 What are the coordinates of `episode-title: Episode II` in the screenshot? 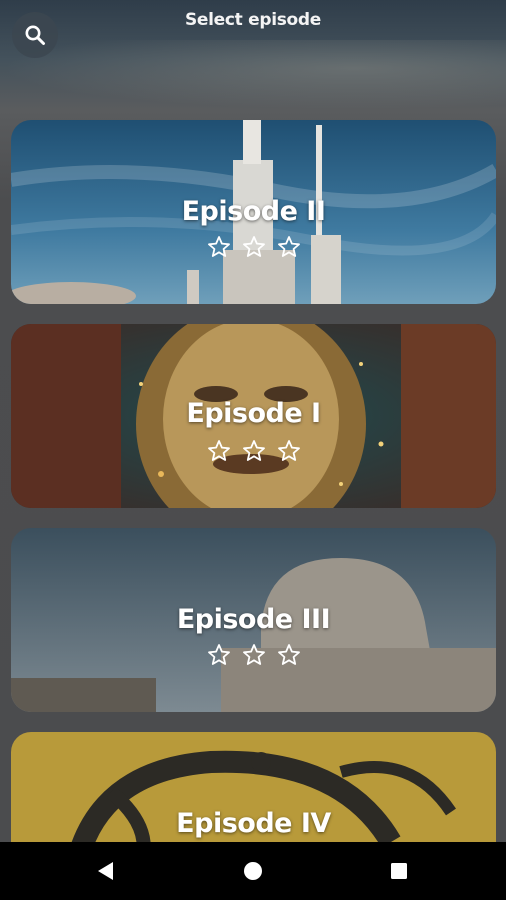 It's located at (253, 211).